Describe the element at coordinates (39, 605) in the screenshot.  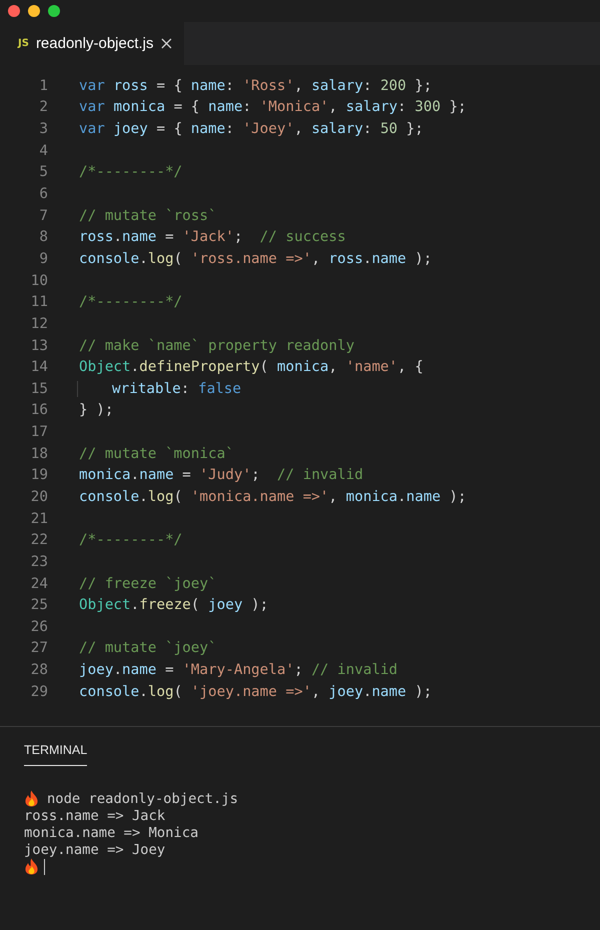
I see `line-number: 25` at that location.